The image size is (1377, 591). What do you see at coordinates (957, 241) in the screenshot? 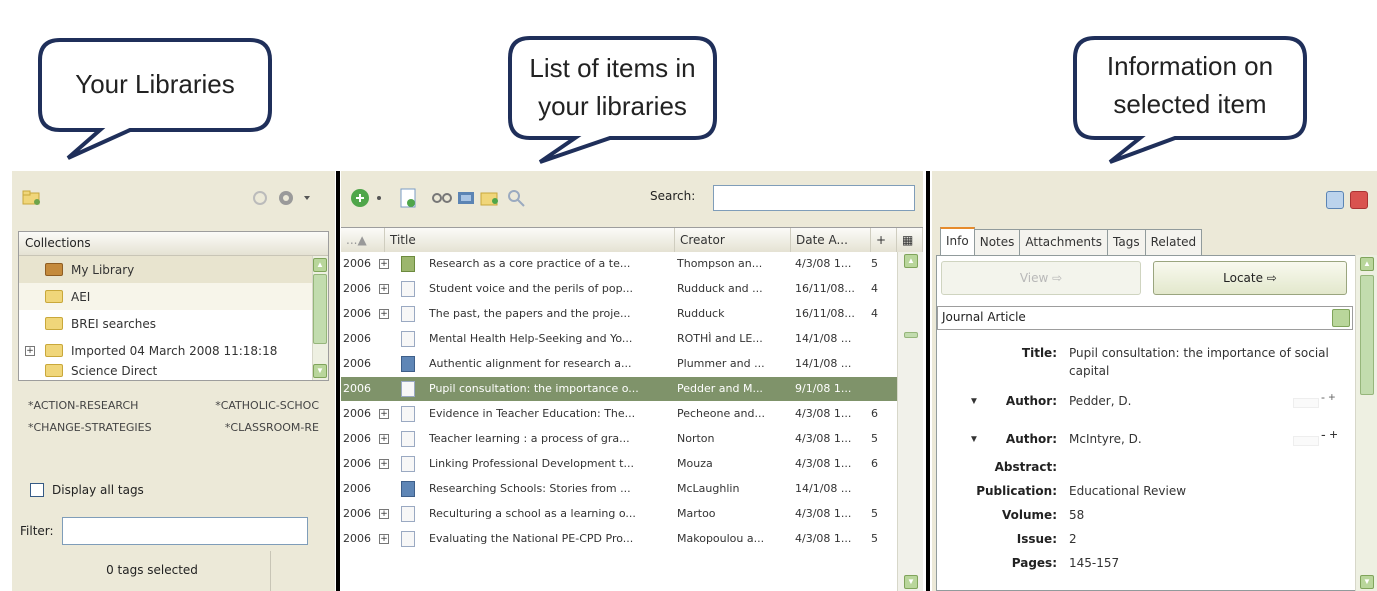
I see `tab-info: Info` at bounding box center [957, 241].